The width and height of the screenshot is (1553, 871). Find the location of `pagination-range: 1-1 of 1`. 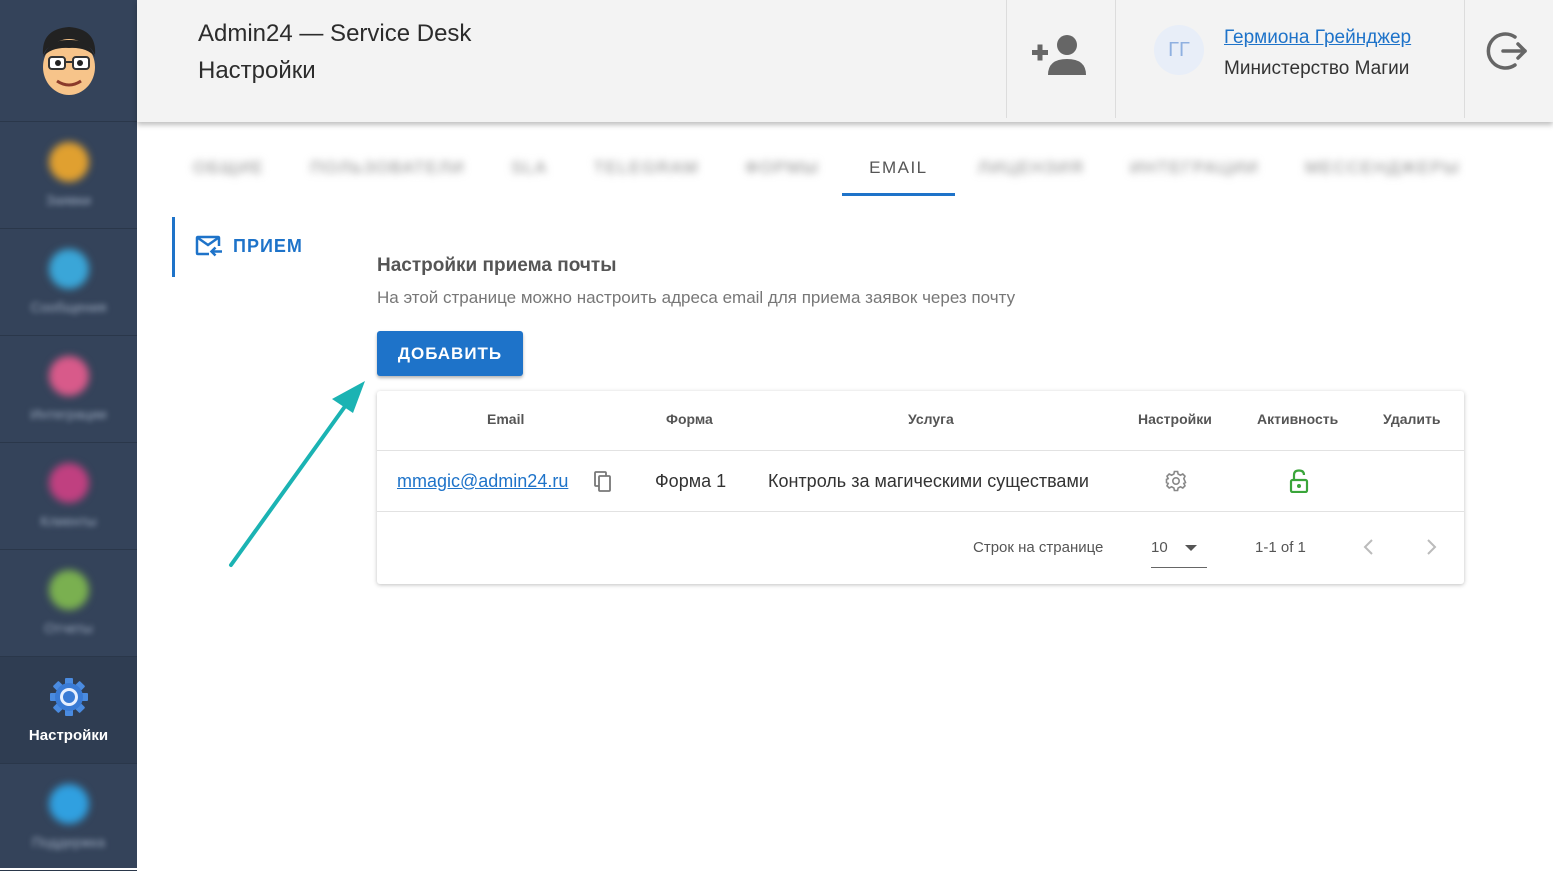

pagination-range: 1-1 of 1 is located at coordinates (1280, 547).